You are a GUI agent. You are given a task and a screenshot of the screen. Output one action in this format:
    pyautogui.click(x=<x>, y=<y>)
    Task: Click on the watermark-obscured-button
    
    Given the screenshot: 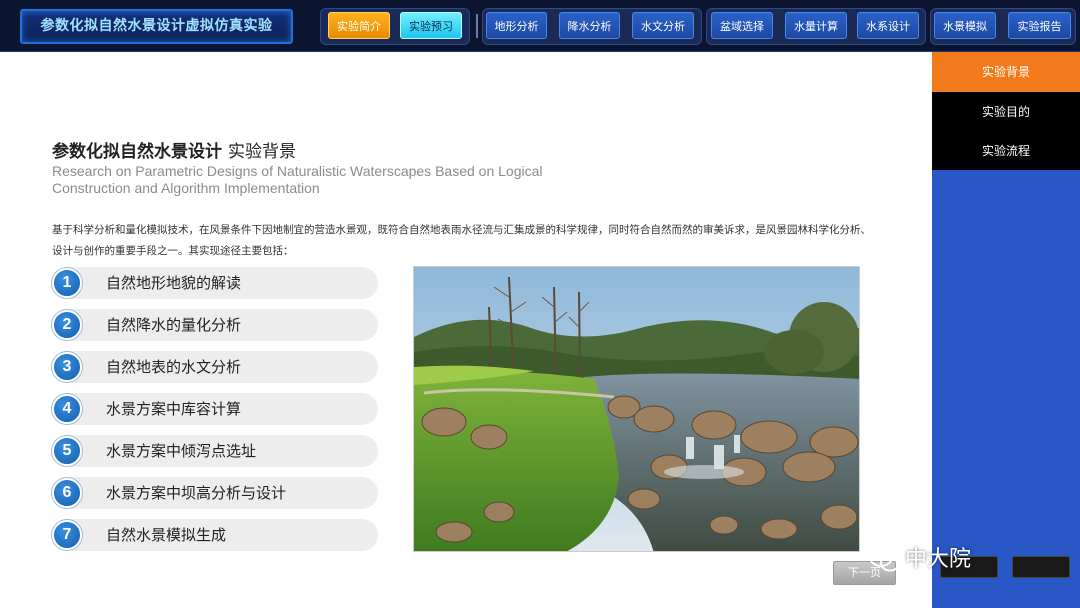 What is the action you would take?
    pyautogui.click(x=1041, y=567)
    